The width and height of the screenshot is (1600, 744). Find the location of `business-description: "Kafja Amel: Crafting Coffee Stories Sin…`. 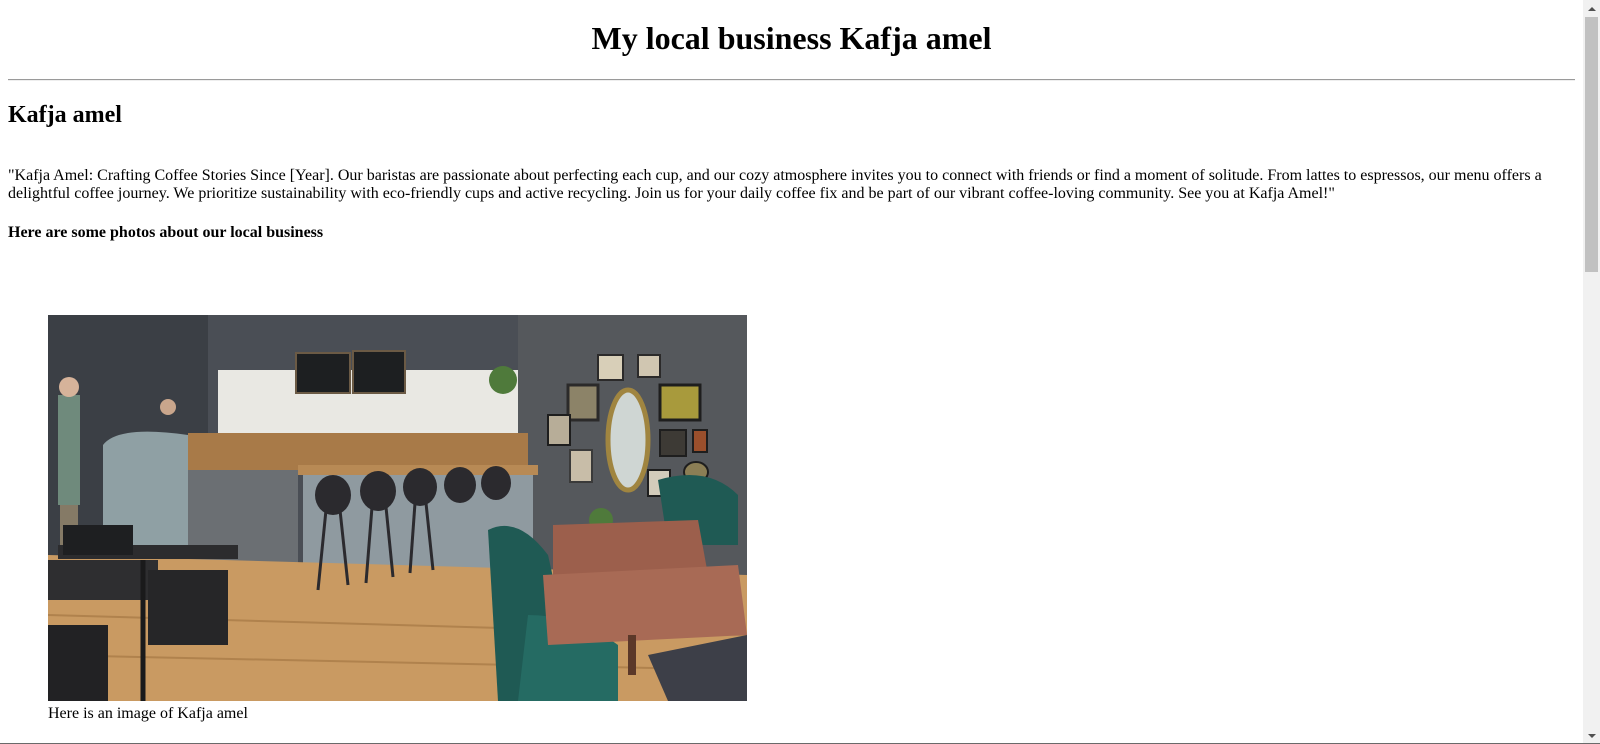

business-description: "Kafja Amel: Crafting Coffee Stories Sin… is located at coordinates (775, 184).